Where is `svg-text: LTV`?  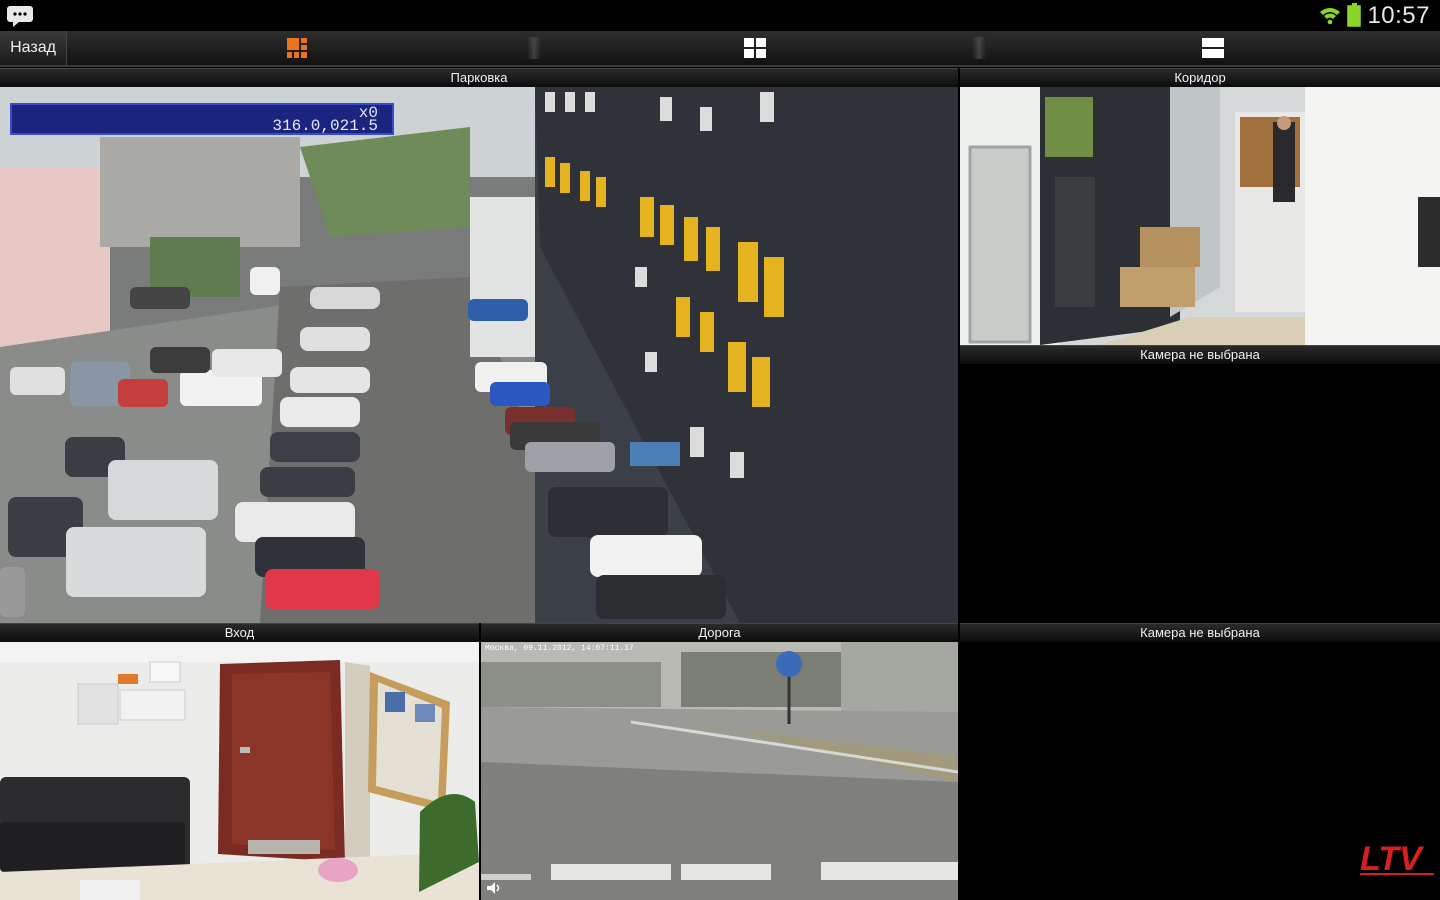 svg-text: LTV is located at coordinates (1392, 859).